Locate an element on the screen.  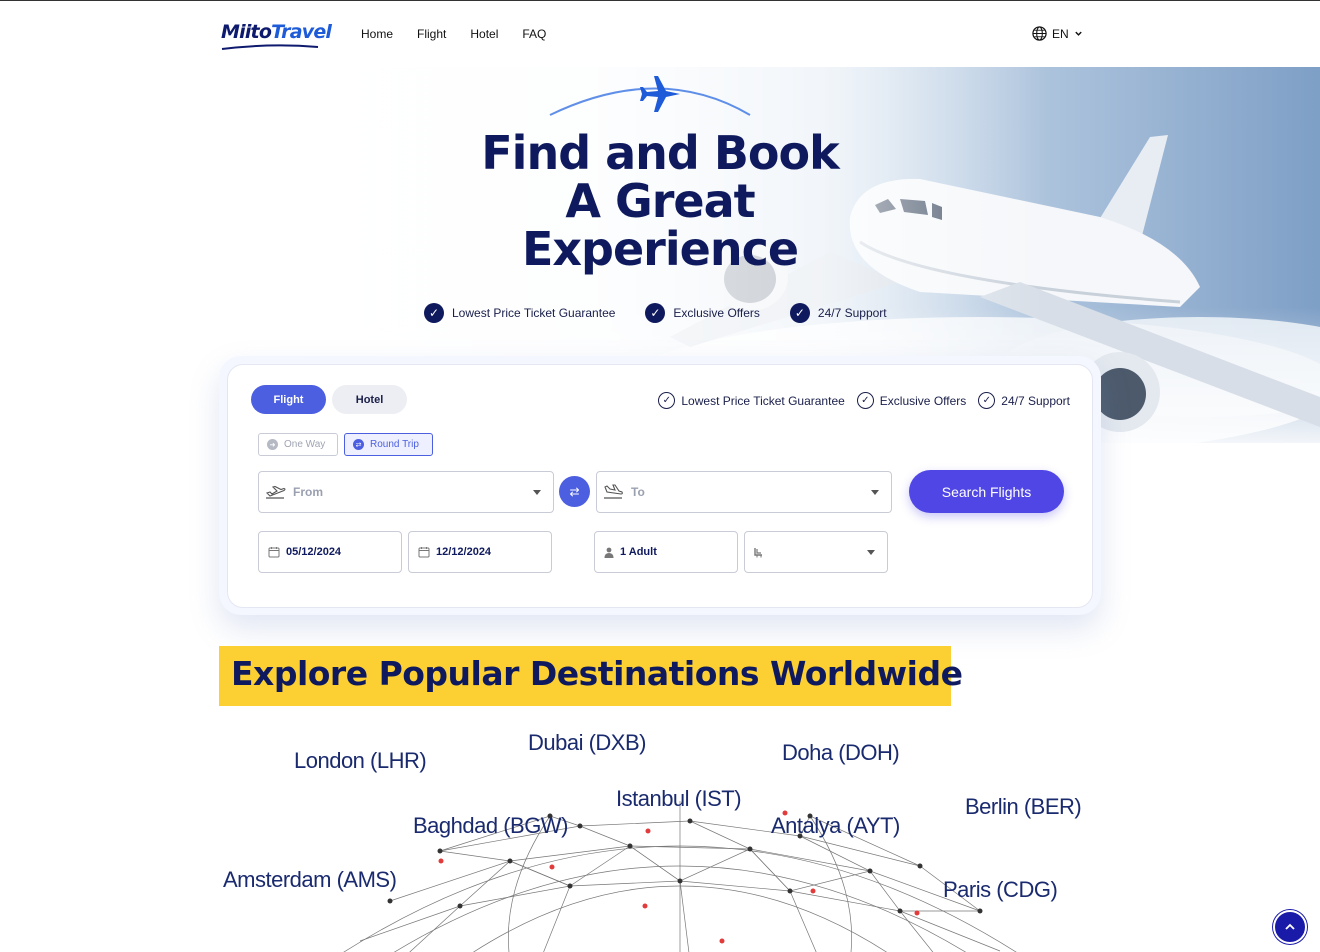
one-way-label: One Way is located at coordinates (305, 444).